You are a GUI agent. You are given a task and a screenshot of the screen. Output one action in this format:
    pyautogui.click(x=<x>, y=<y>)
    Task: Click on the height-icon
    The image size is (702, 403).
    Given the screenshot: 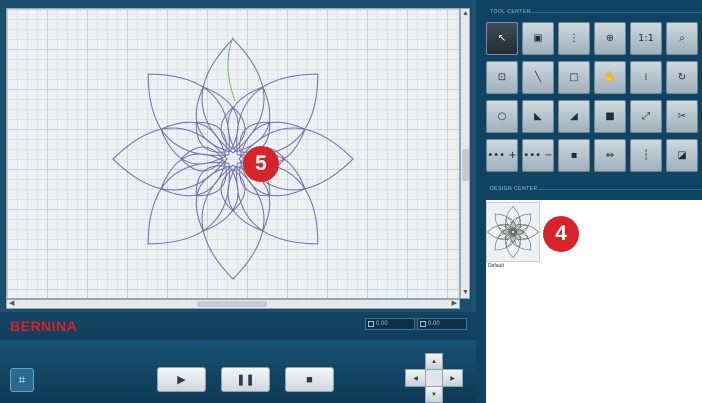 What is the action you would take?
    pyautogui.click(x=423, y=324)
    